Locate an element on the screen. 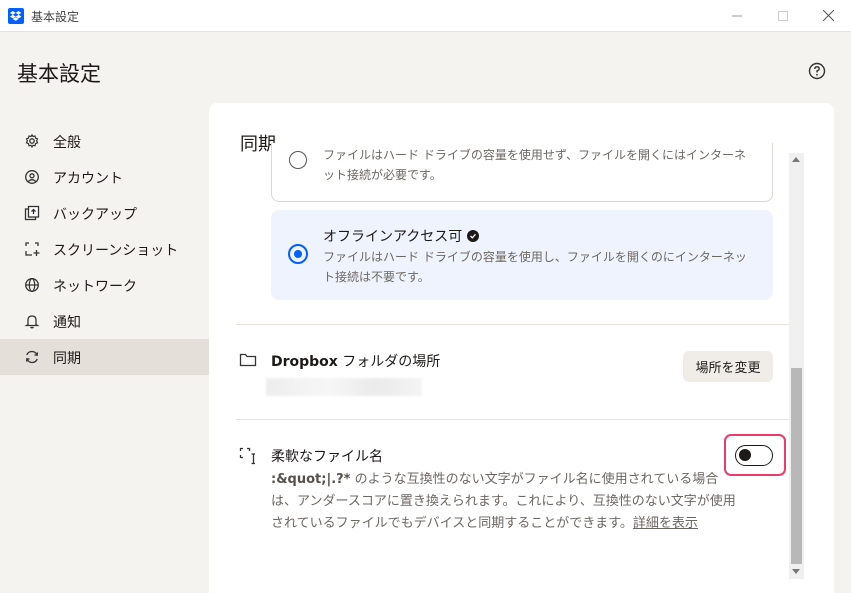  dropbox-folder-title: Dropbox フォルダの場所 is located at coordinates (355, 361).